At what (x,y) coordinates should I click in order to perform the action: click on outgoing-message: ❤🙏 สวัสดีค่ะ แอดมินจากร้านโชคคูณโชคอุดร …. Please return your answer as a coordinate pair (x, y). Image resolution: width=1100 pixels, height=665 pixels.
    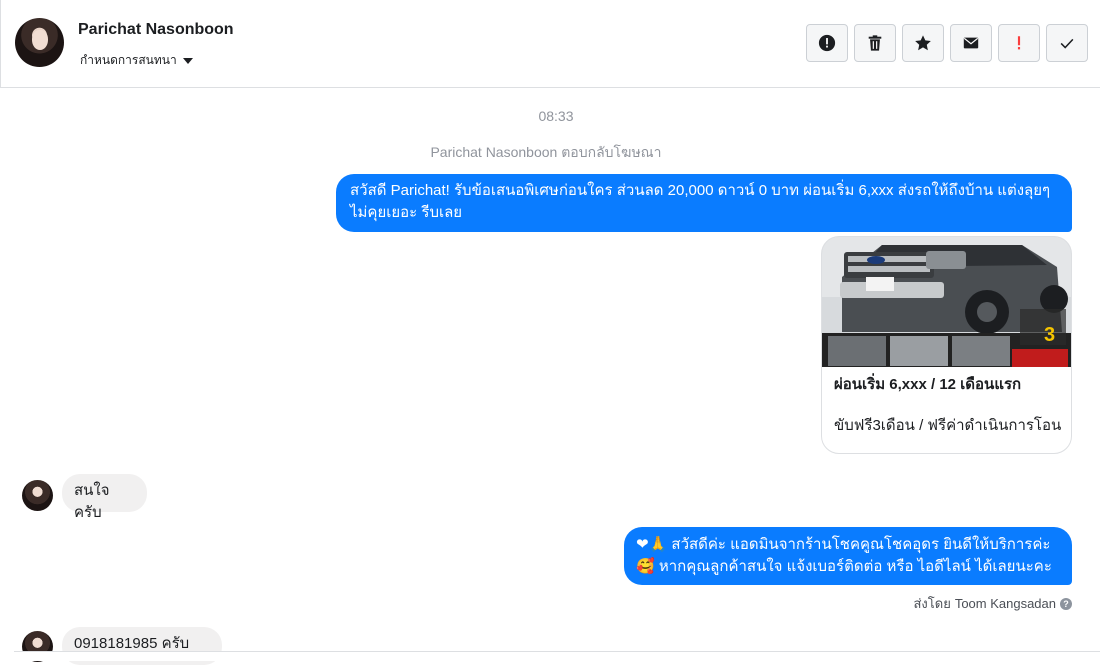
    Looking at the image, I should click on (848, 556).